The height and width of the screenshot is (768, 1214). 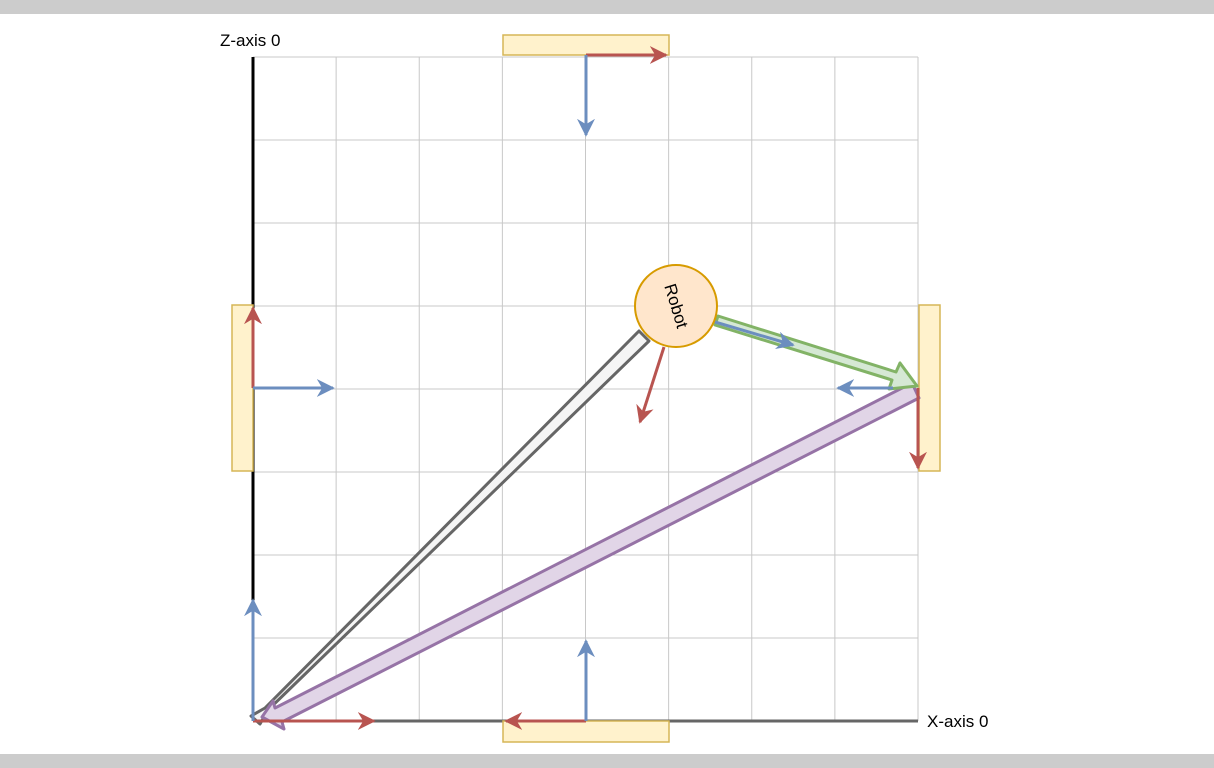 I want to click on bottom-marker-axes, so click(x=549, y=684).